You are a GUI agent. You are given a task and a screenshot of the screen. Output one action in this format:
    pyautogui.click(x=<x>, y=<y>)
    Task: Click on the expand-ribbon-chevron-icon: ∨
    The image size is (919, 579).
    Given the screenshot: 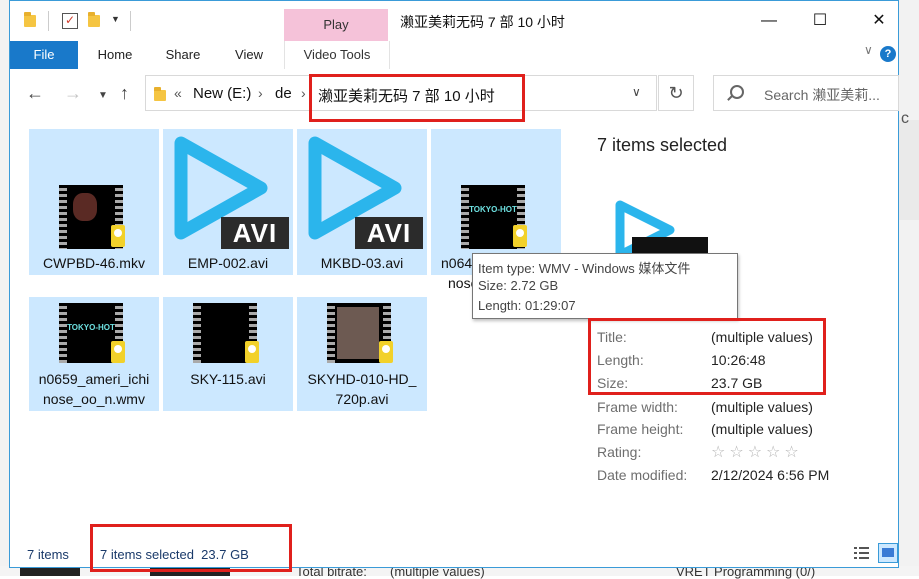 What is the action you would take?
    pyautogui.click(x=868, y=50)
    